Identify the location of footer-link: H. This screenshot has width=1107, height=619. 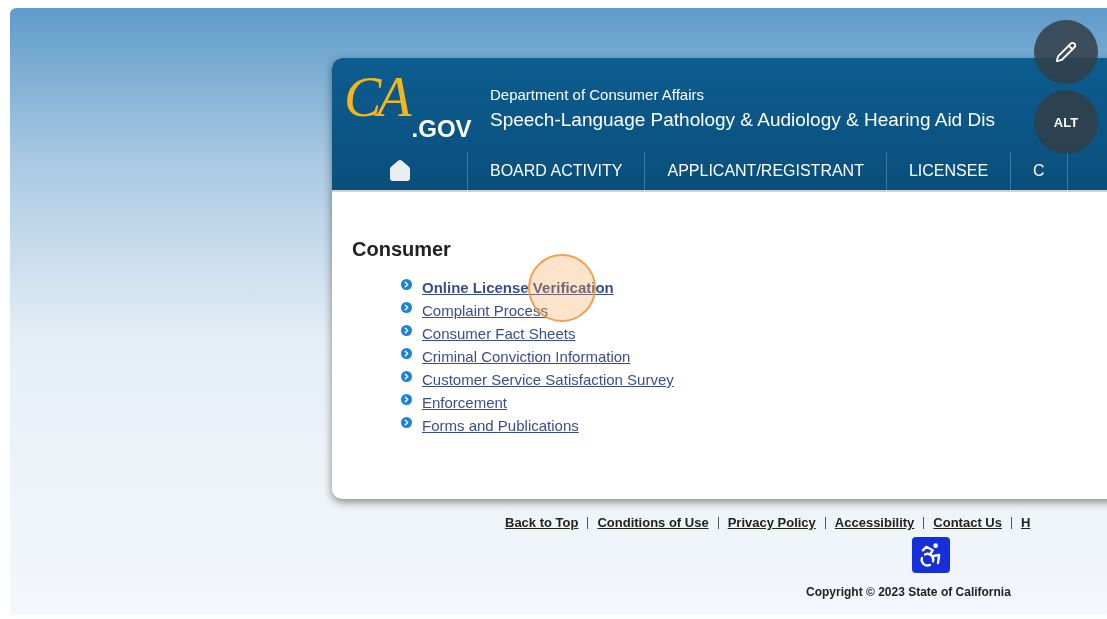
(1025, 523).